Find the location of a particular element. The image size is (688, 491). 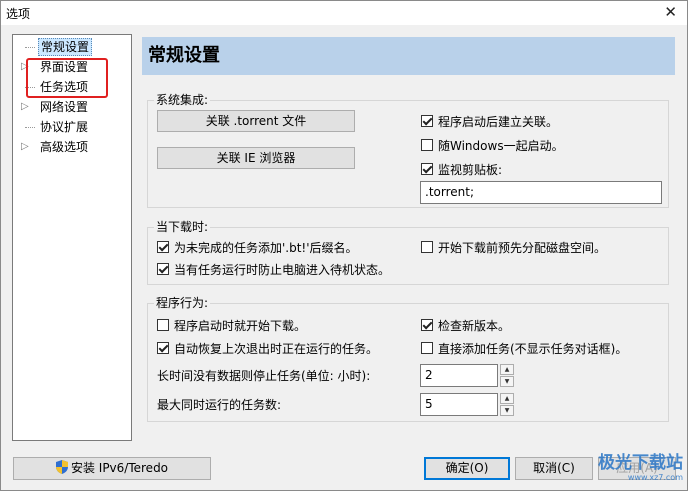

cancel-button: 取消(C) is located at coordinates (554, 468).